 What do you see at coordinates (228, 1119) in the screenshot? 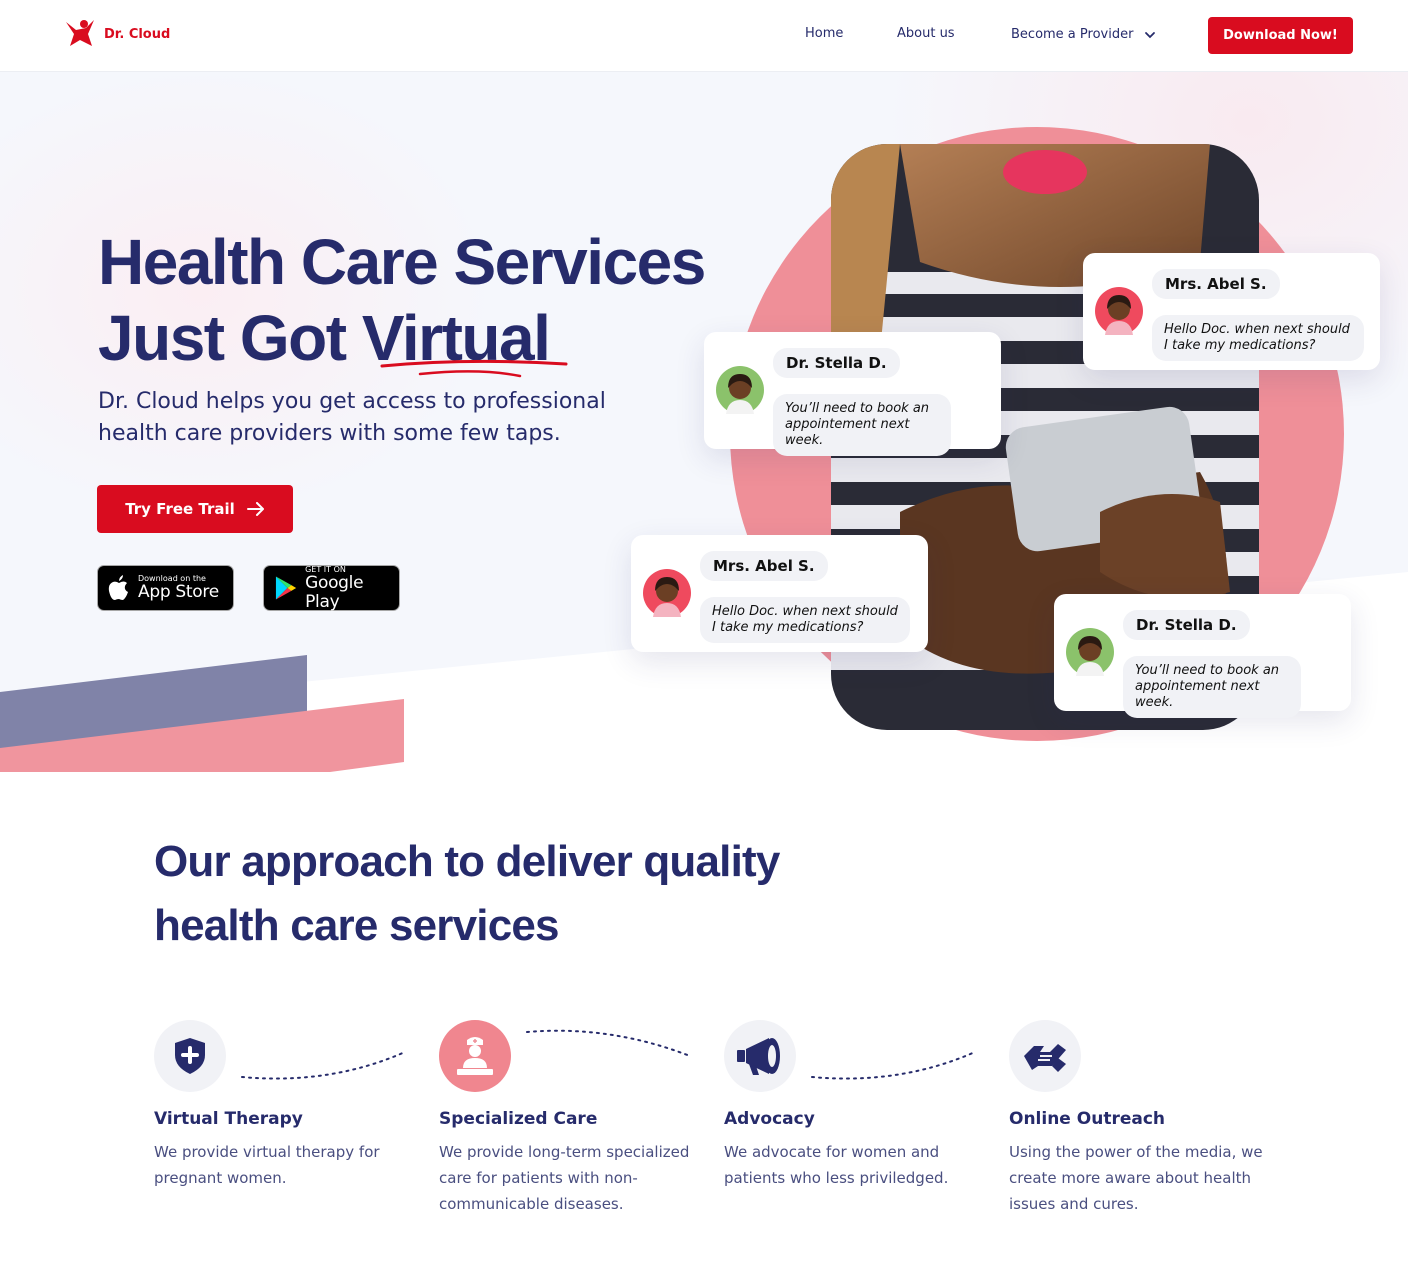
I see `feature-title: Virtual Therapy` at bounding box center [228, 1119].